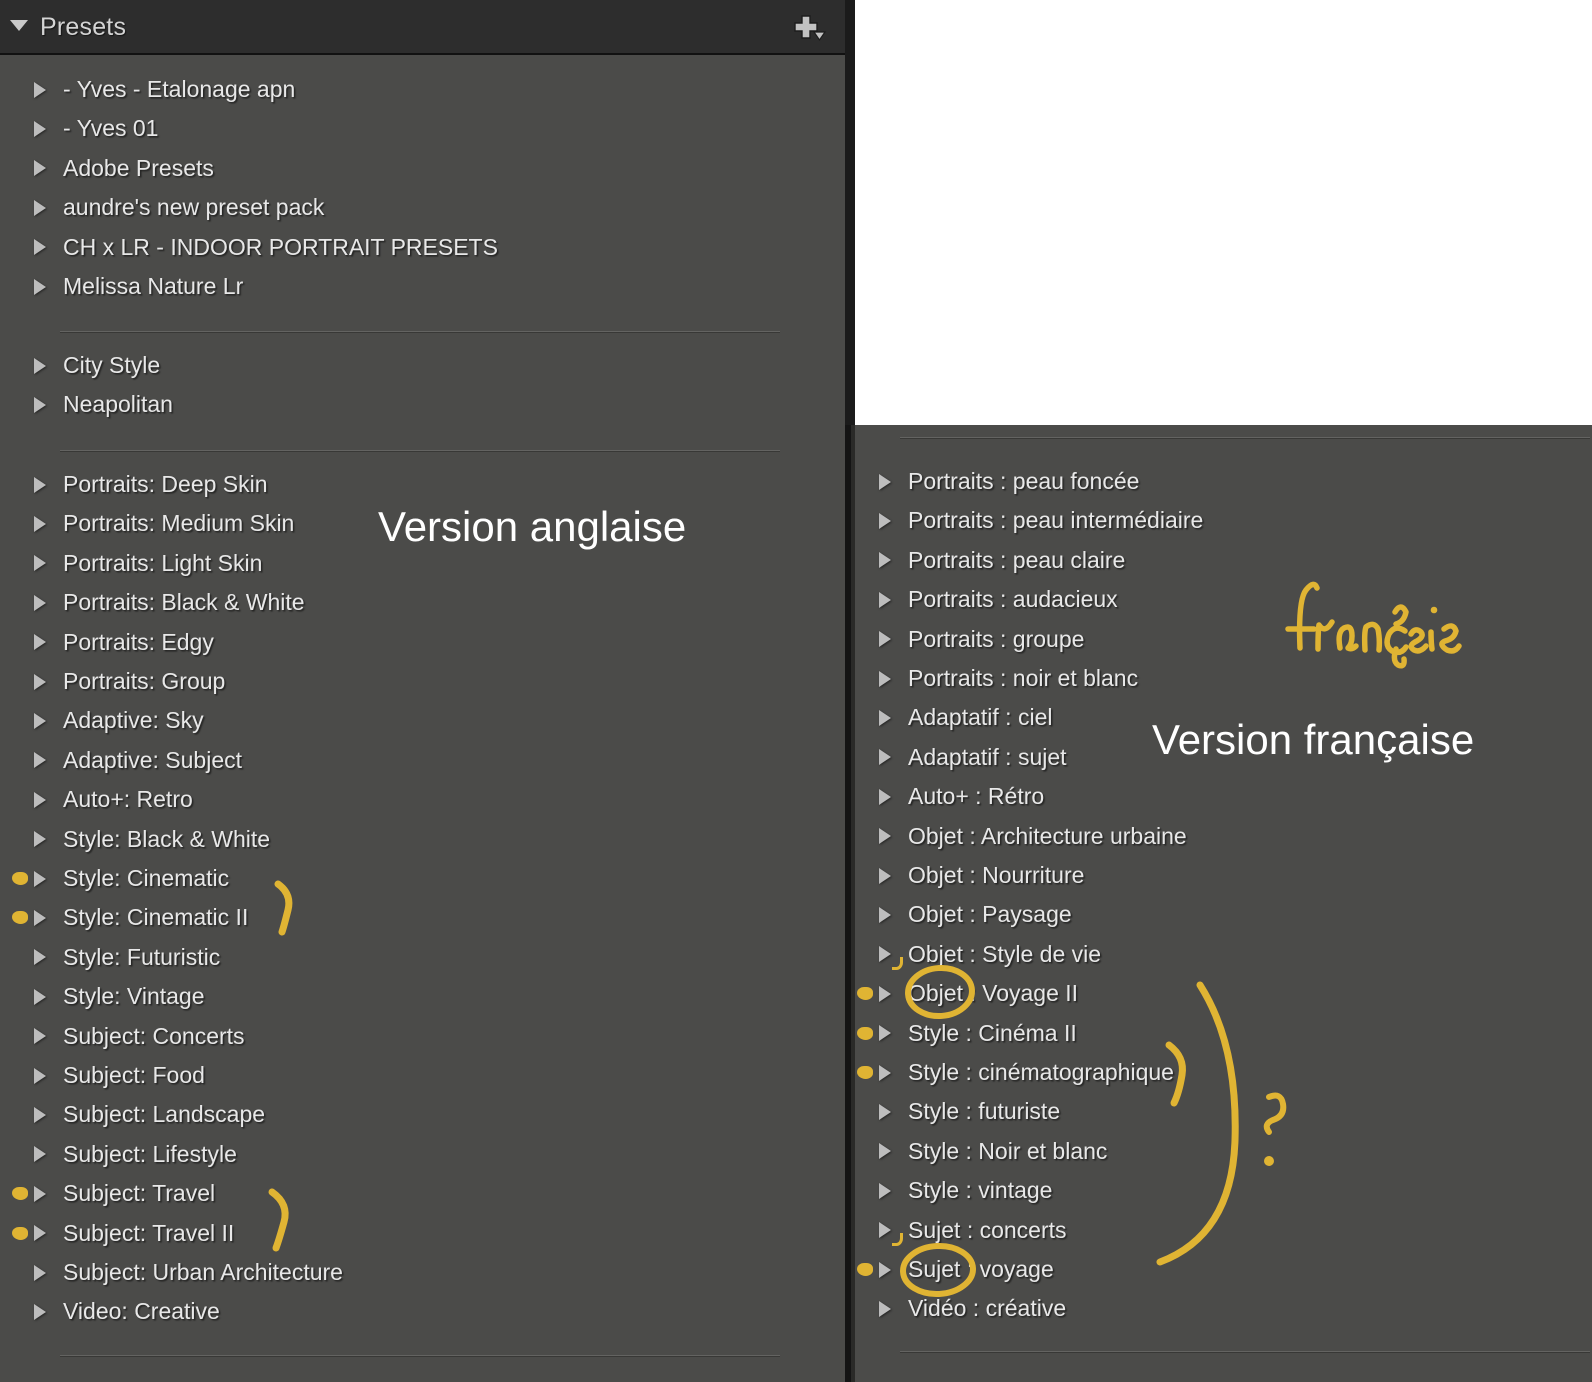 The image size is (1592, 1382). I want to click on preset-list-item: Subject: Travel II, so click(422, 1233).